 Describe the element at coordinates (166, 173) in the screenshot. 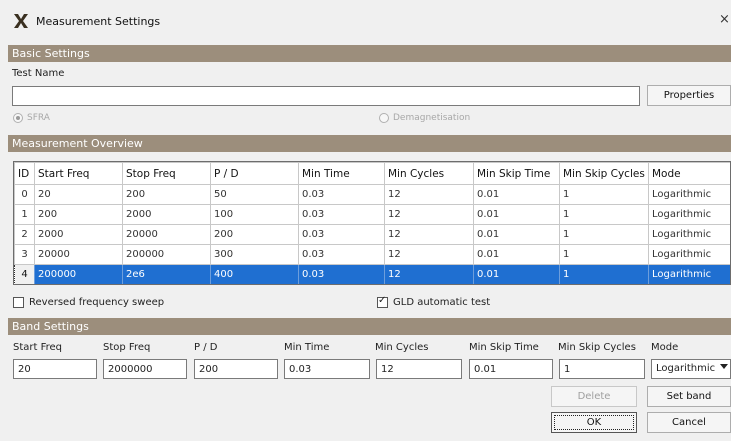

I see `column-header-stop-freq: Stop Freq` at that location.